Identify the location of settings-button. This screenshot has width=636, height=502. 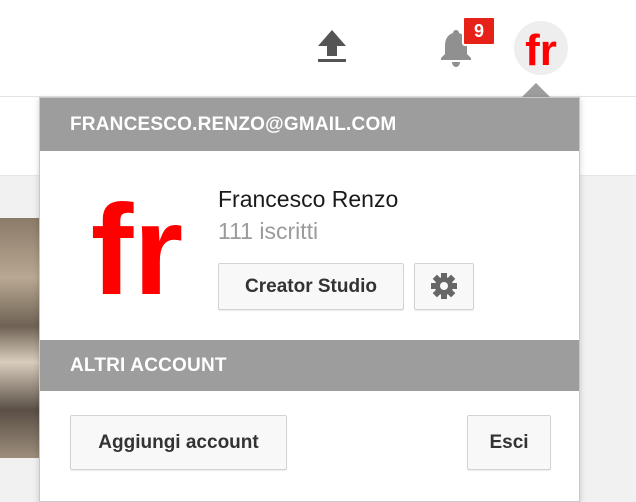
(444, 286).